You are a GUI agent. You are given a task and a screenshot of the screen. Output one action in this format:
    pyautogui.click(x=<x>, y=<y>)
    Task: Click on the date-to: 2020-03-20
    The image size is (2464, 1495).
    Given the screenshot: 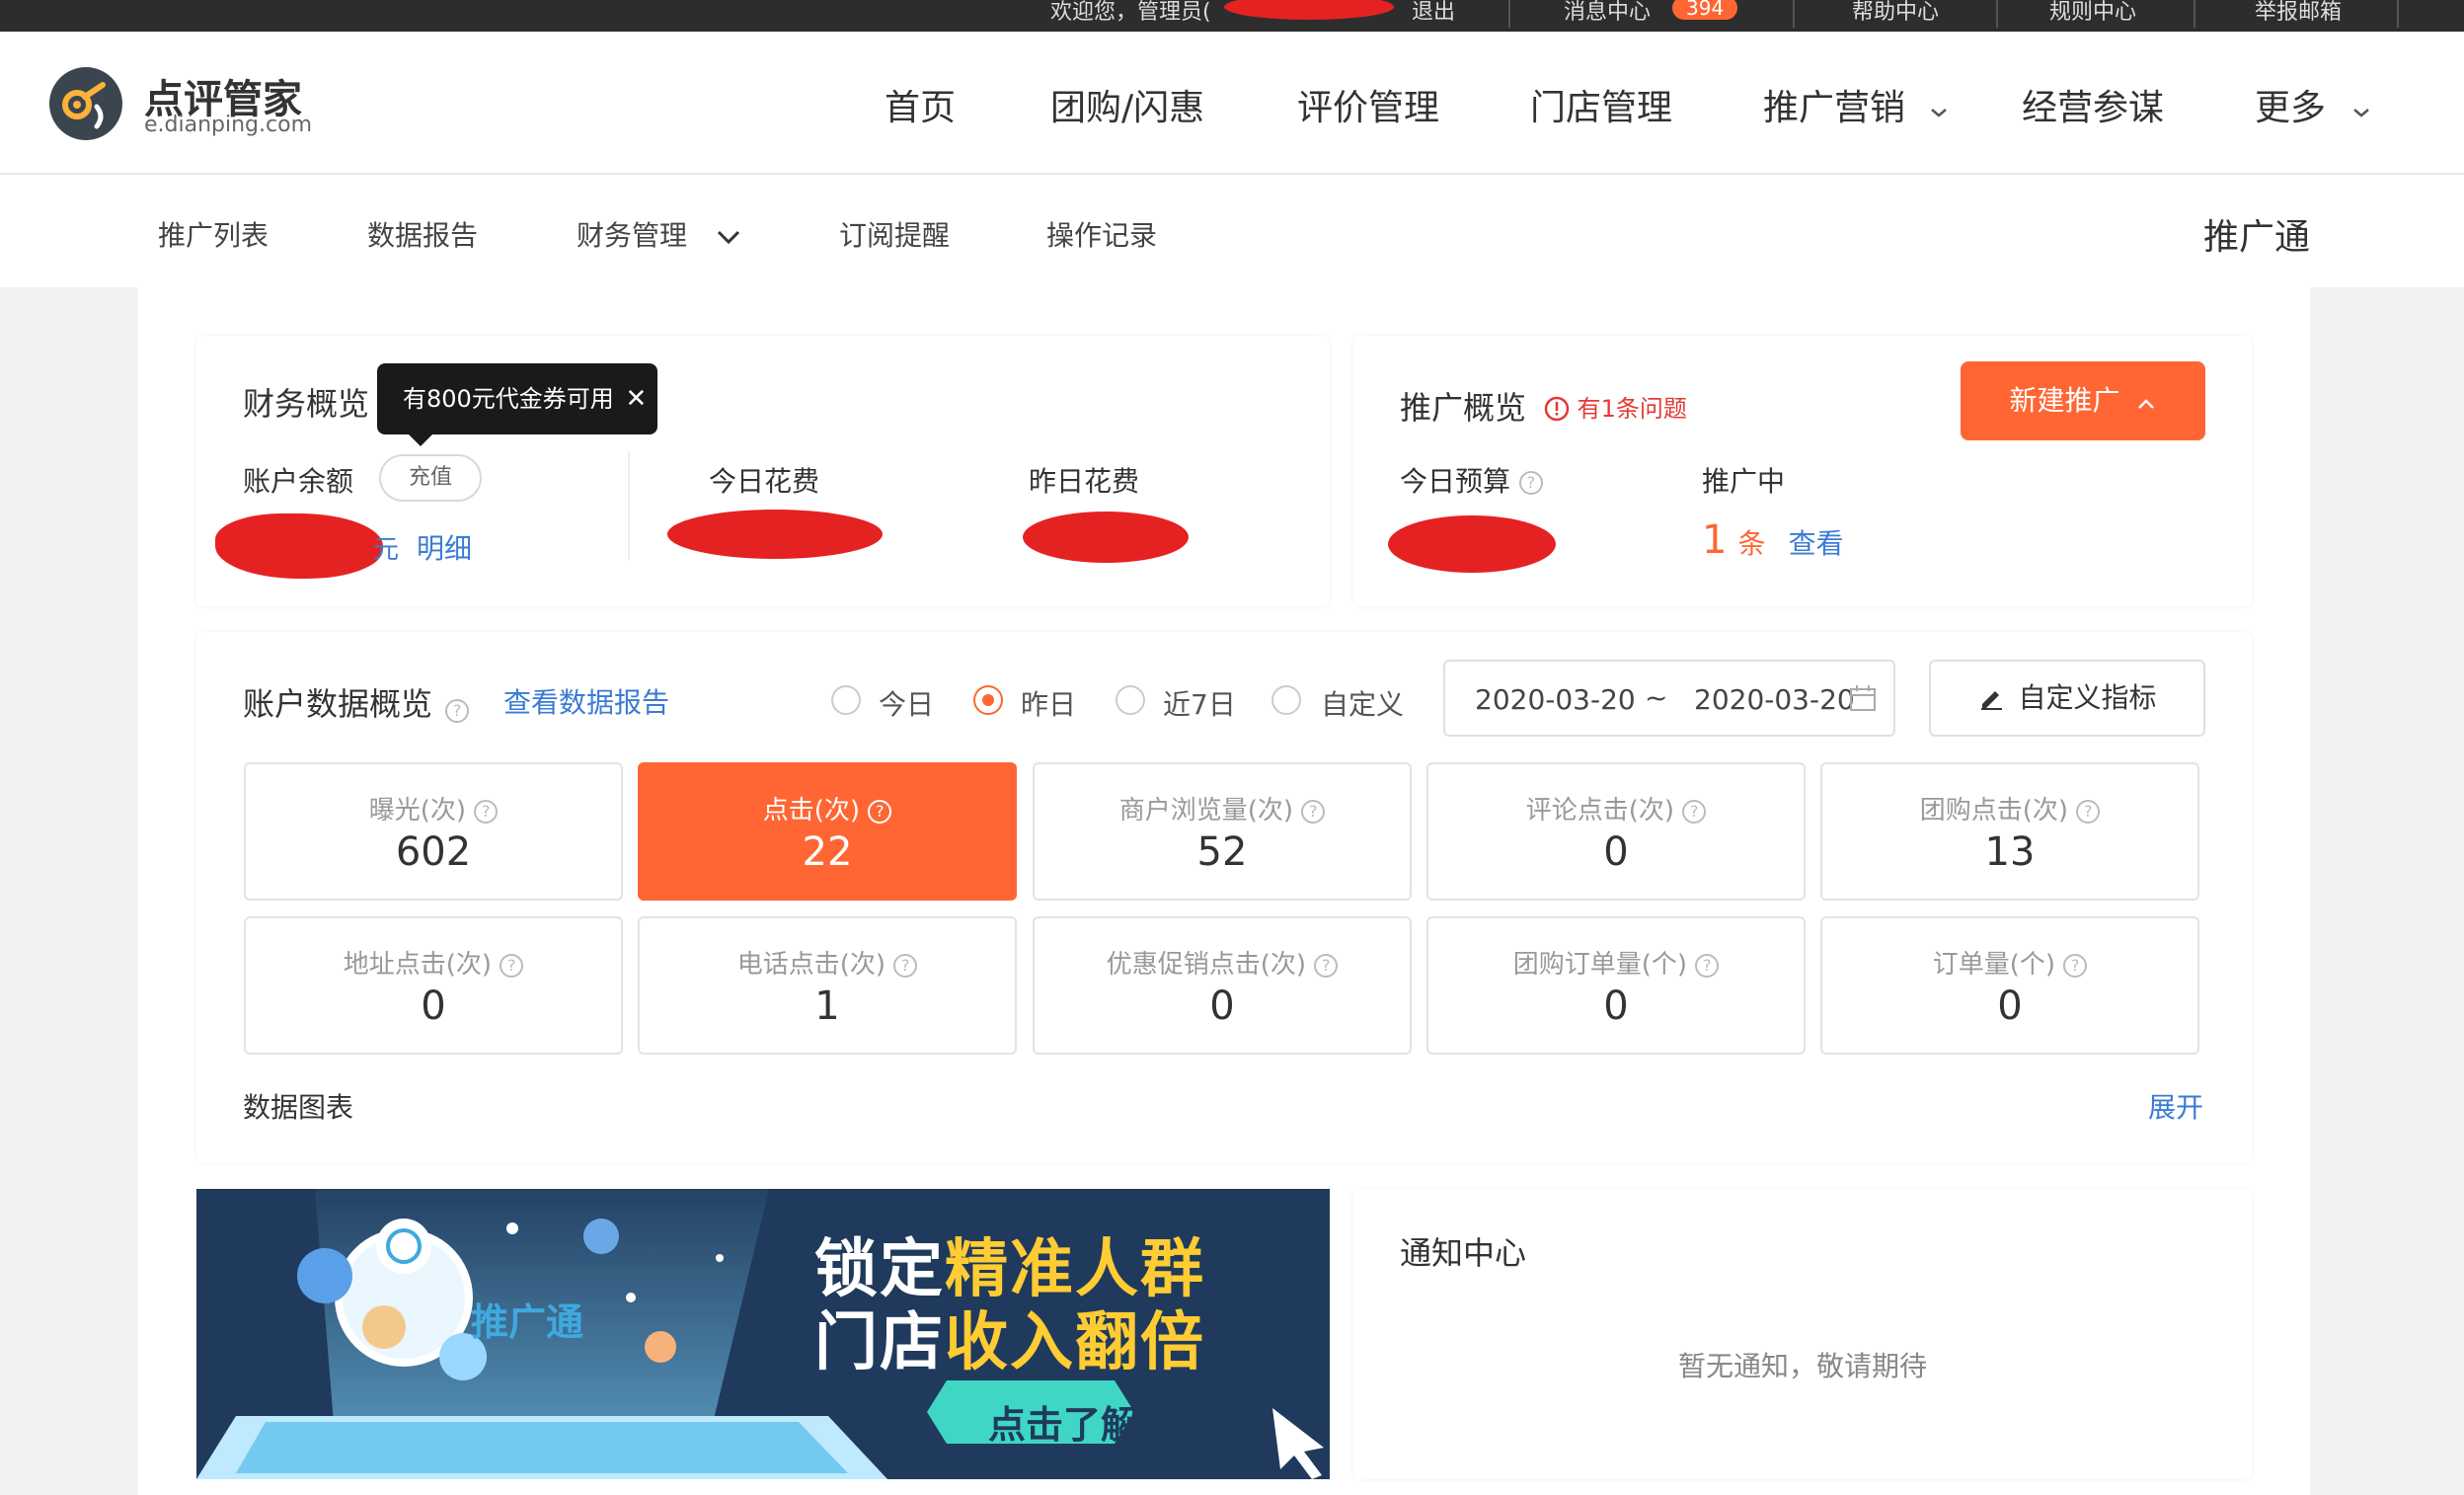 What is the action you would take?
    pyautogui.click(x=1774, y=699)
    